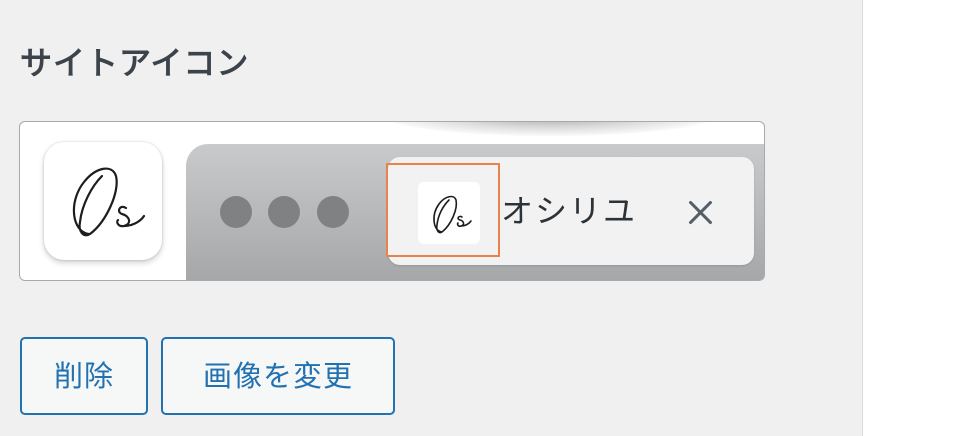  Describe the element at coordinates (700, 213) in the screenshot. I see `close-icon` at that location.